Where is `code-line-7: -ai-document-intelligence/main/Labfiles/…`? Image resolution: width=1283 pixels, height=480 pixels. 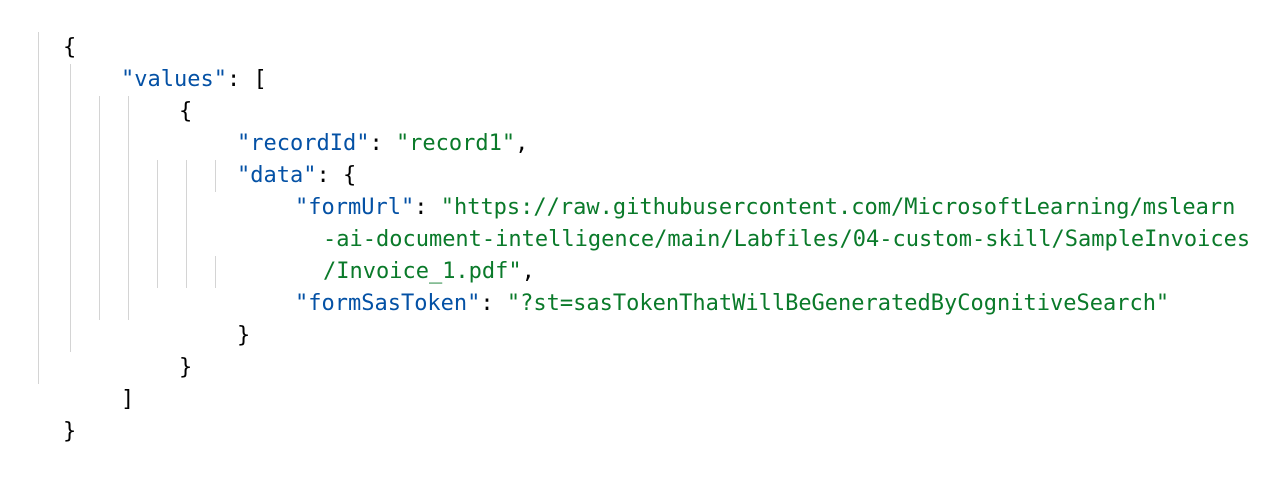 code-line-7: -ai-document-intelligence/main/Labfiles/… is located at coordinates (760, 222).